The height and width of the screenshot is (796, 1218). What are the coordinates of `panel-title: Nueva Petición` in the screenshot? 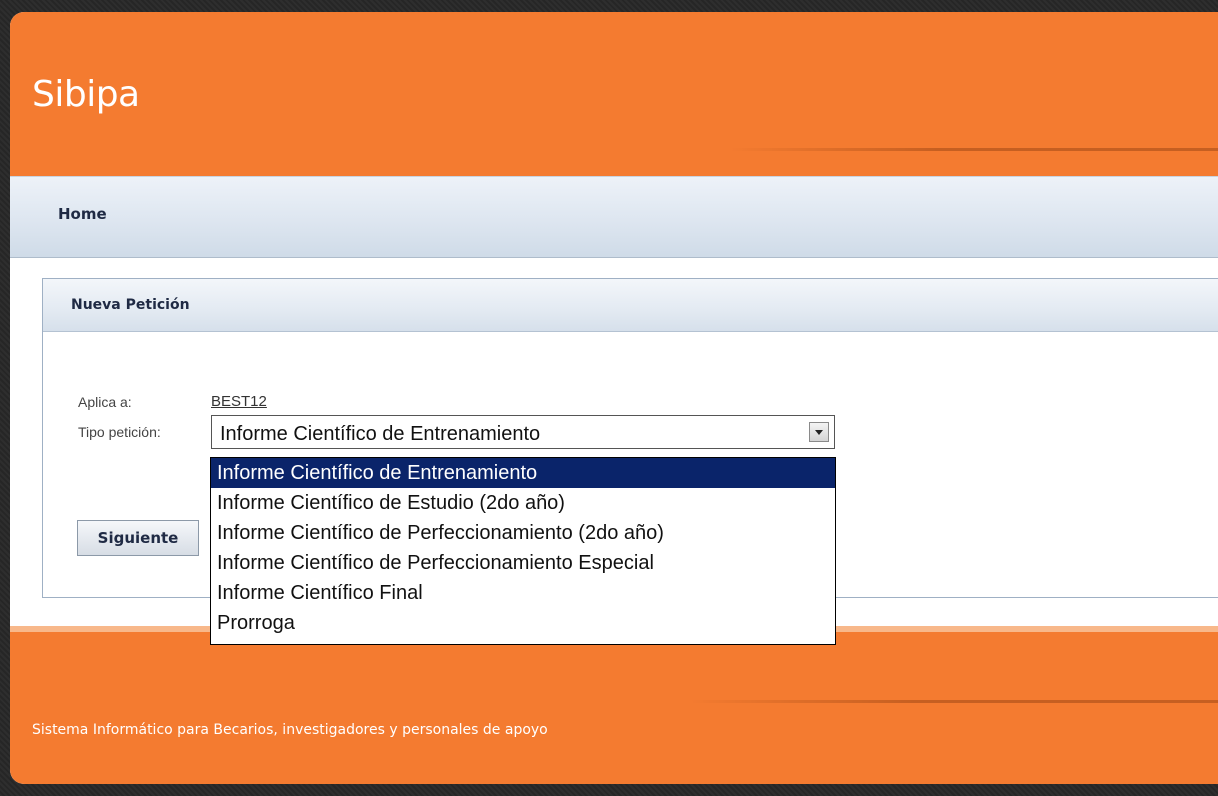 It's located at (130, 305).